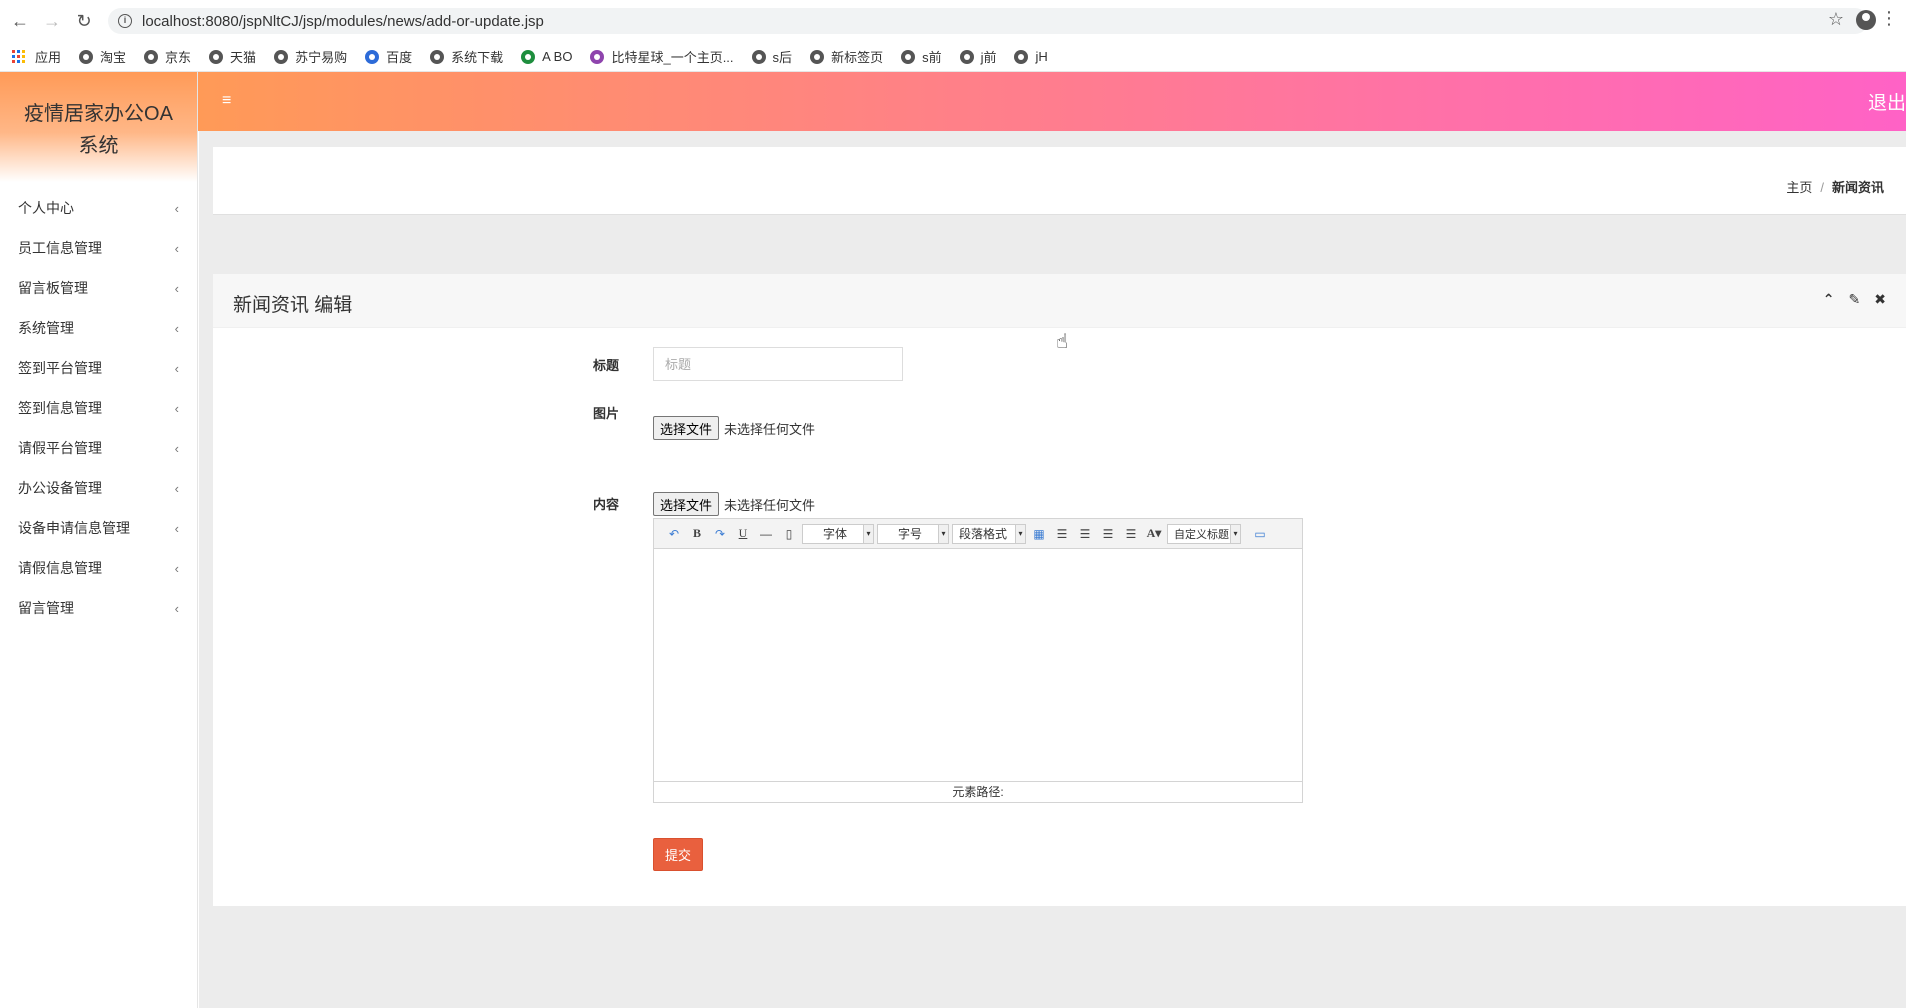 Image resolution: width=1906 pixels, height=1008 pixels. I want to click on bookmark-item: j前, so click(977, 56).